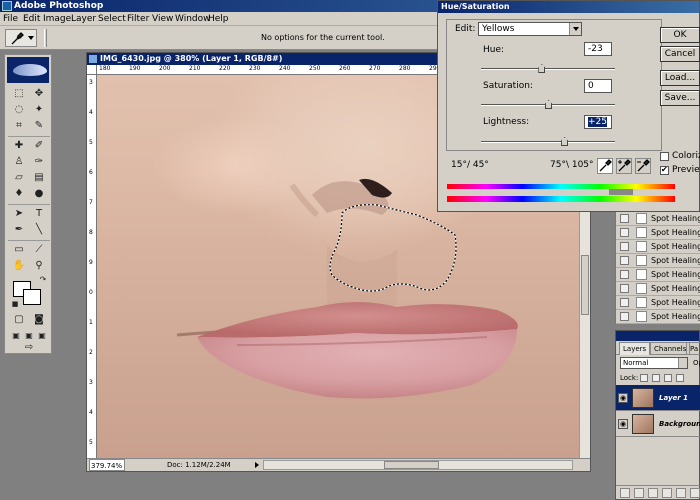 The width and height of the screenshot is (700, 500). Describe the element at coordinates (654, 363) in the screenshot. I see `blend-mode-select: Normal` at that location.